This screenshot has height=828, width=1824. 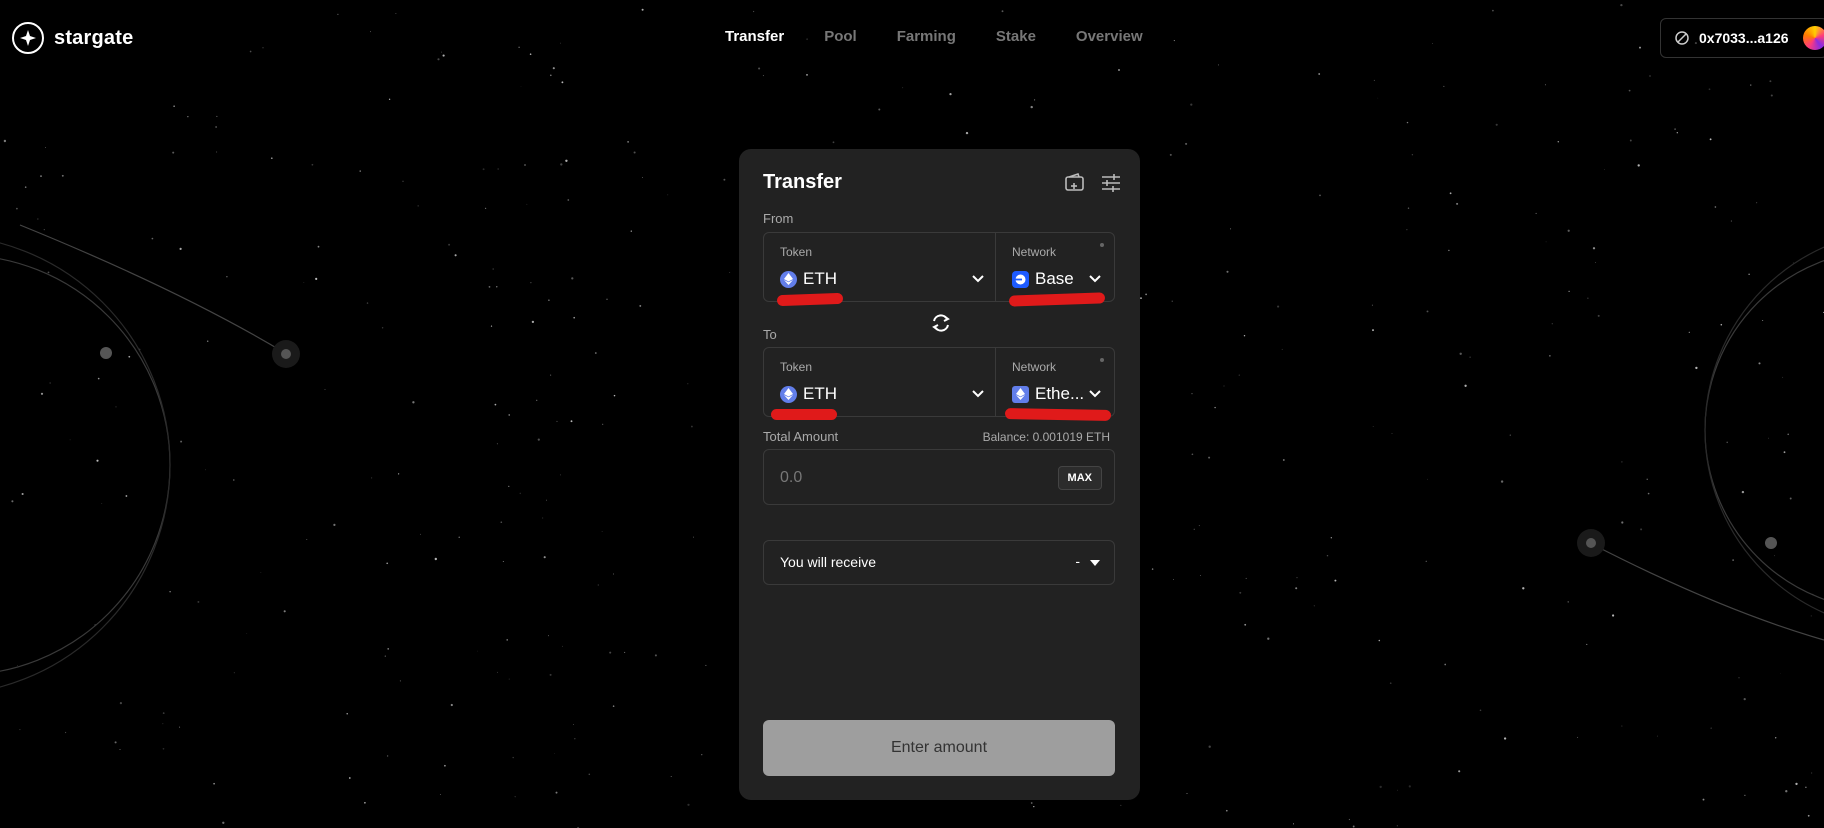 What do you see at coordinates (900, 478) in the screenshot?
I see `amount-input` at bounding box center [900, 478].